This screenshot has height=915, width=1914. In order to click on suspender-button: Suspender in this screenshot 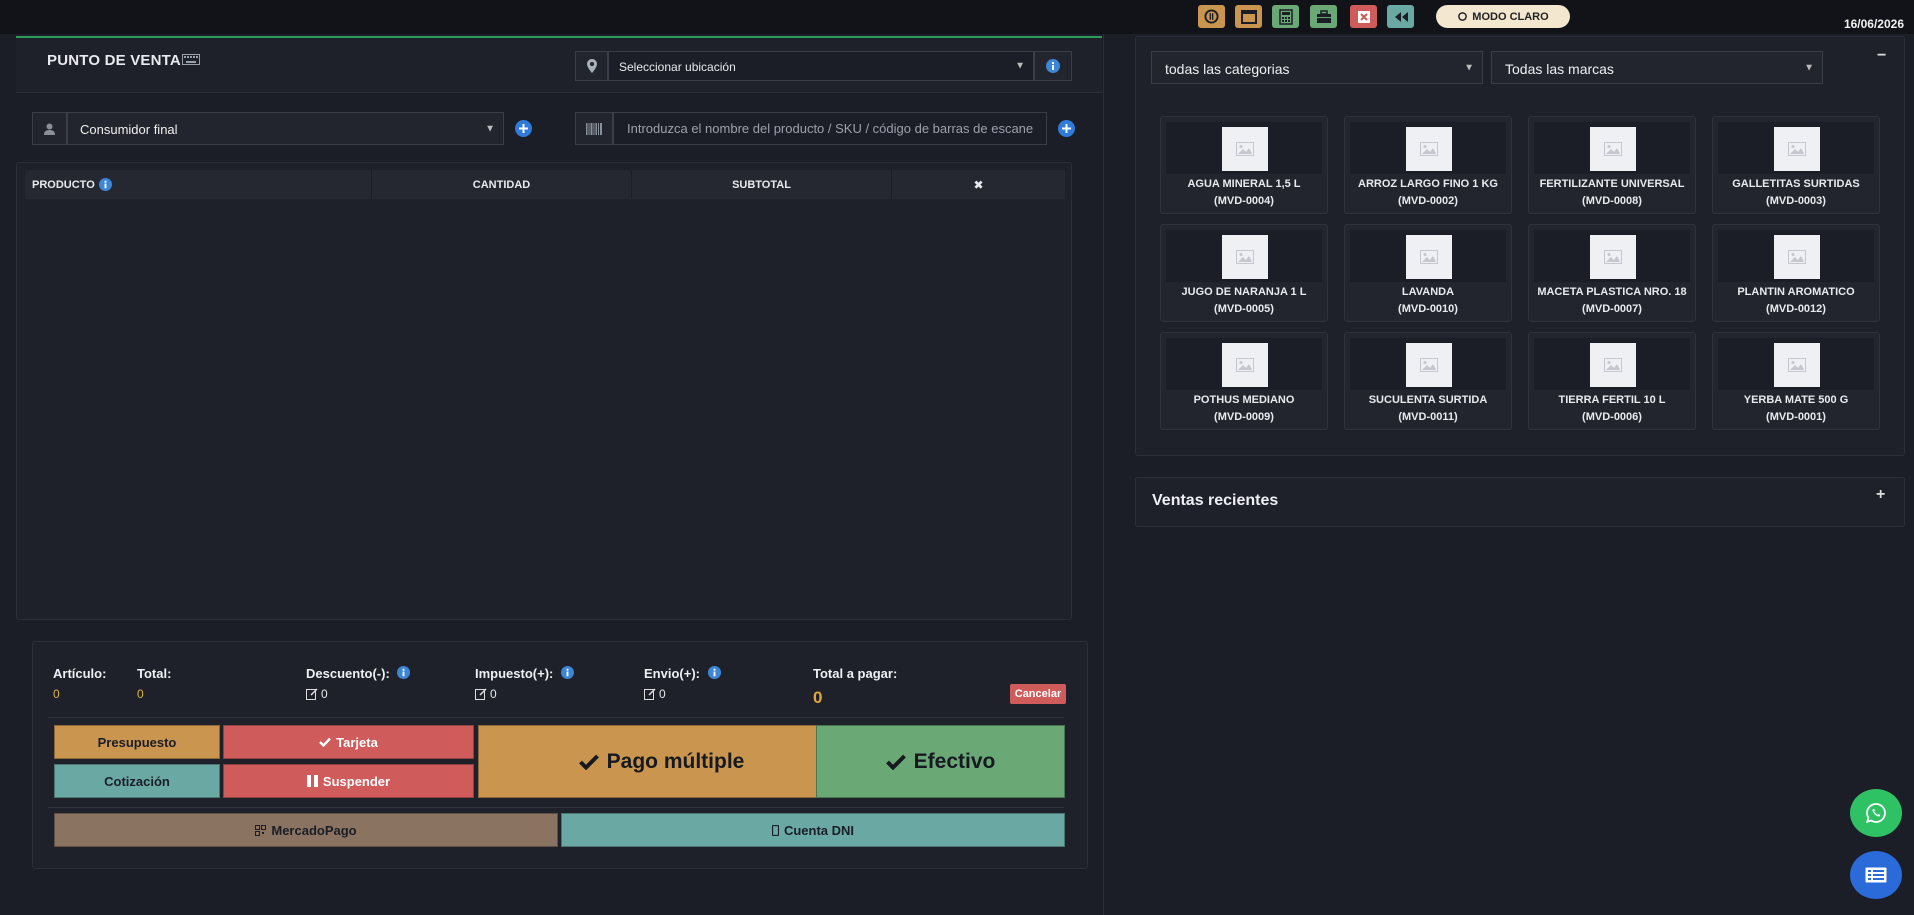, I will do `click(348, 781)`.